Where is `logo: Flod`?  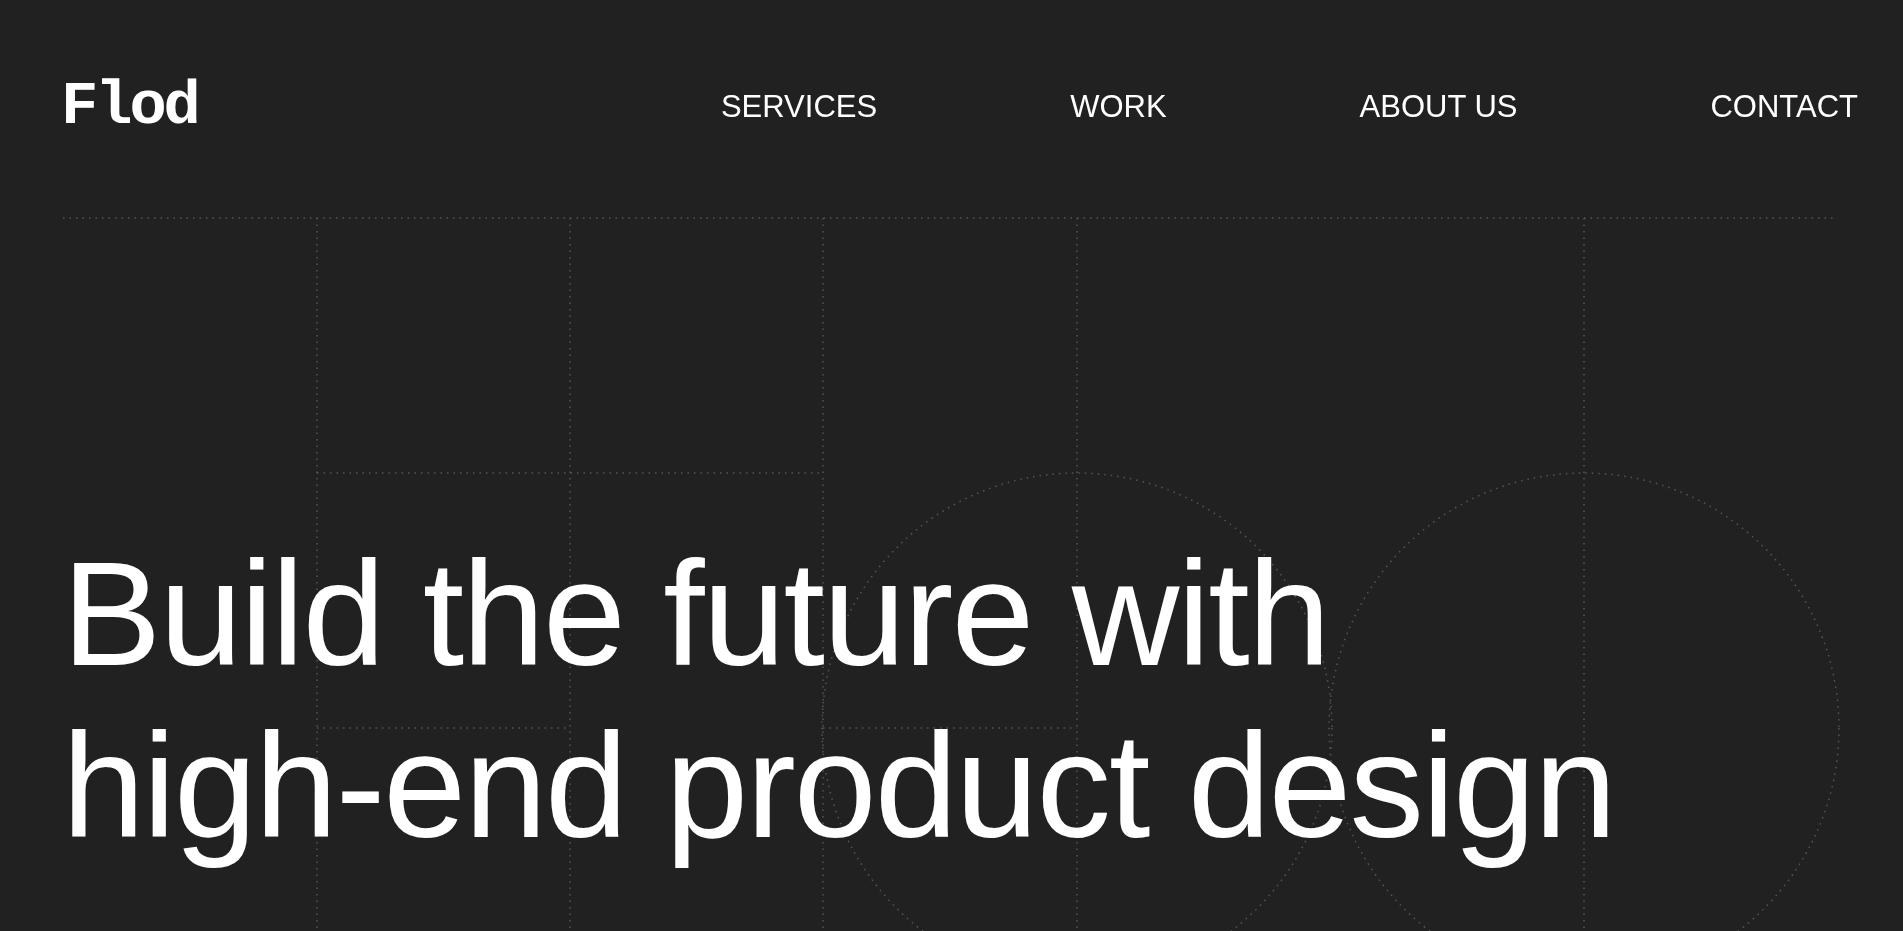 logo: Flod is located at coordinates (129, 107).